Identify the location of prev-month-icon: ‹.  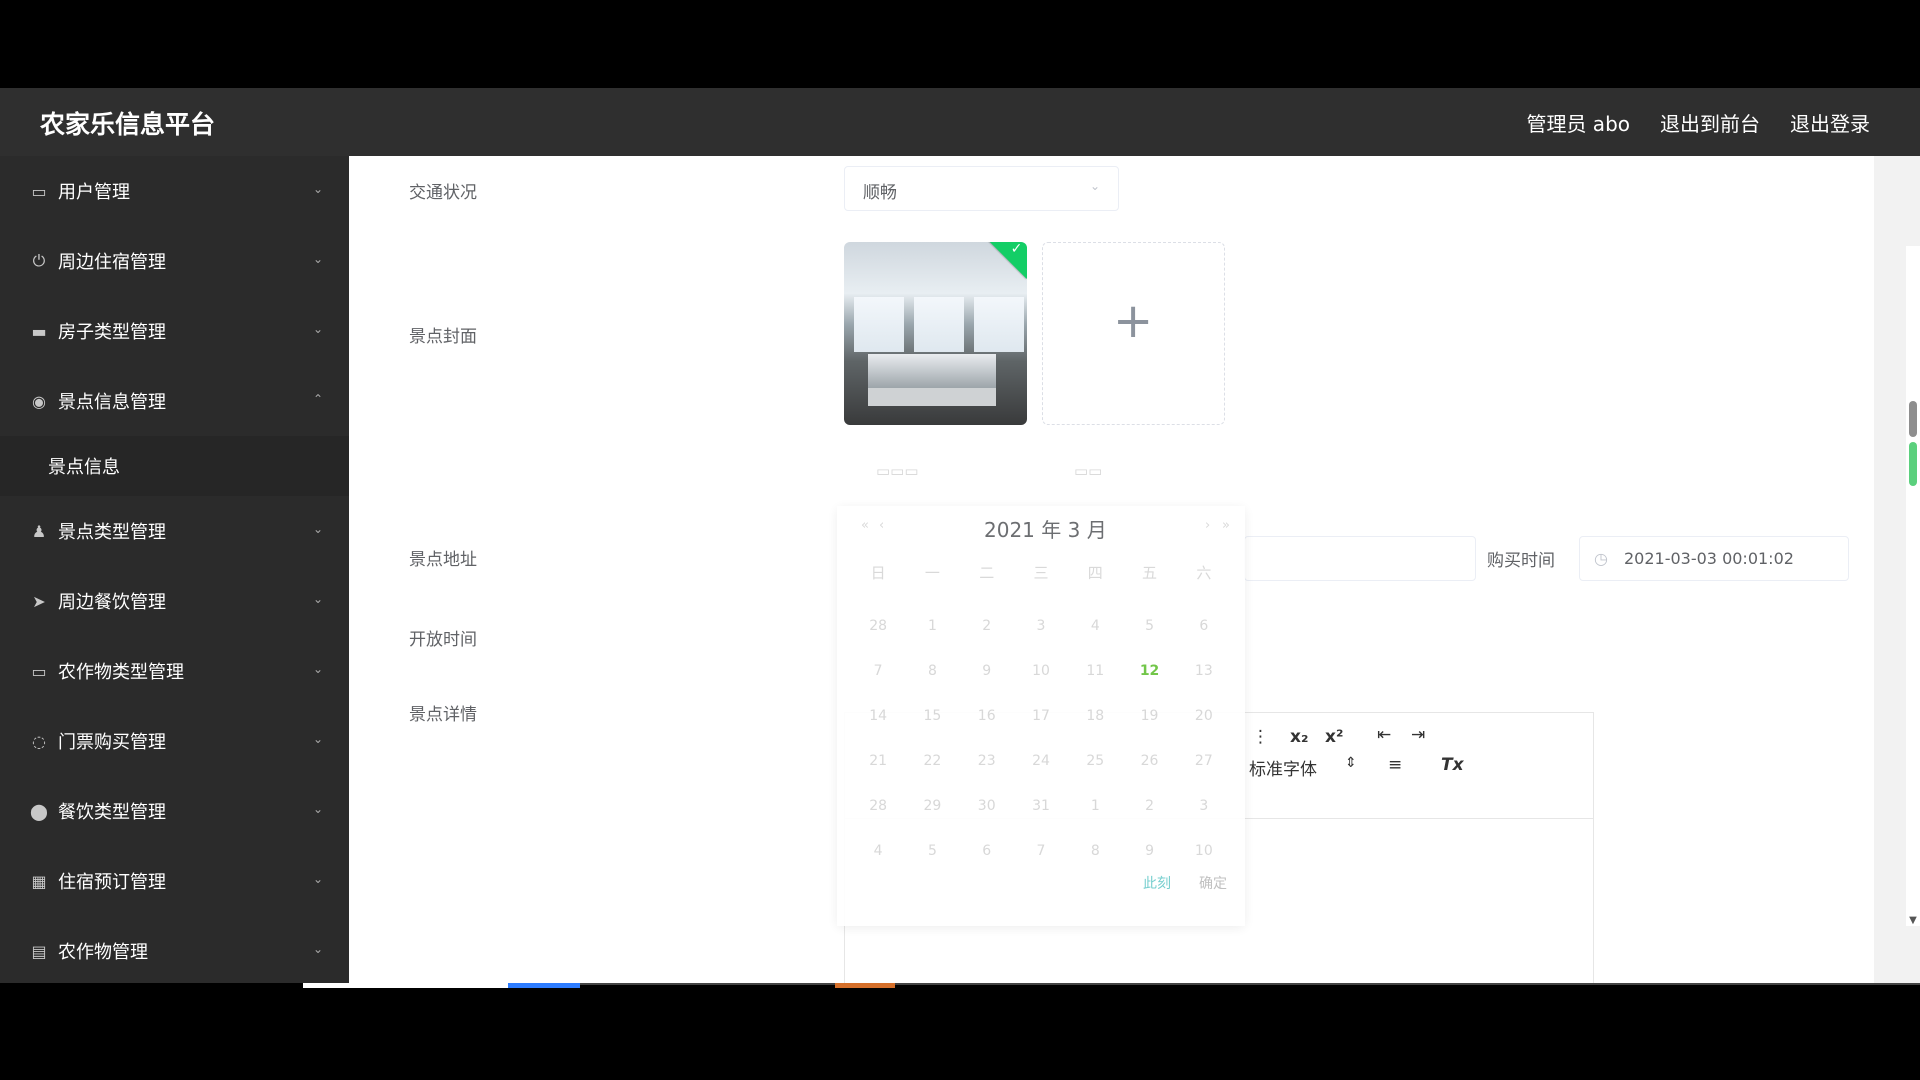
(881, 525).